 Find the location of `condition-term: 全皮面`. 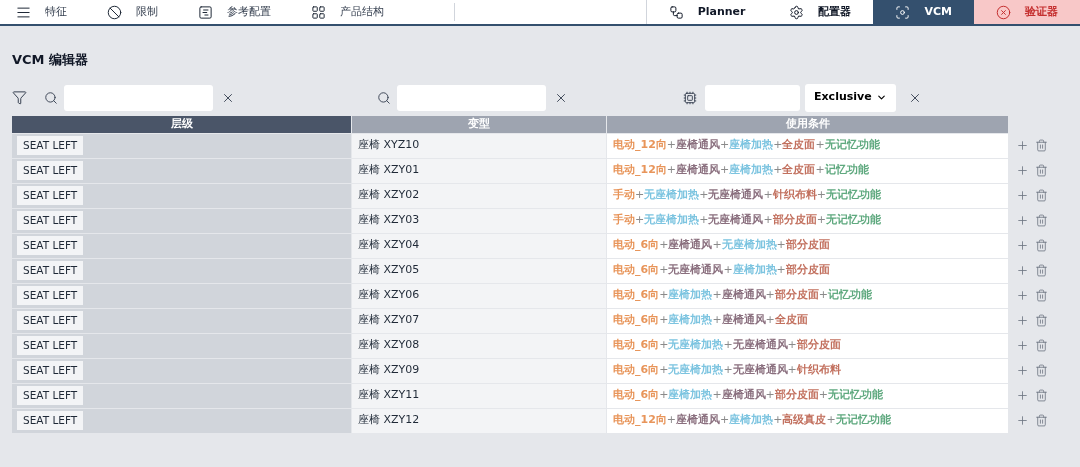

condition-term: 全皮面 is located at coordinates (799, 145).